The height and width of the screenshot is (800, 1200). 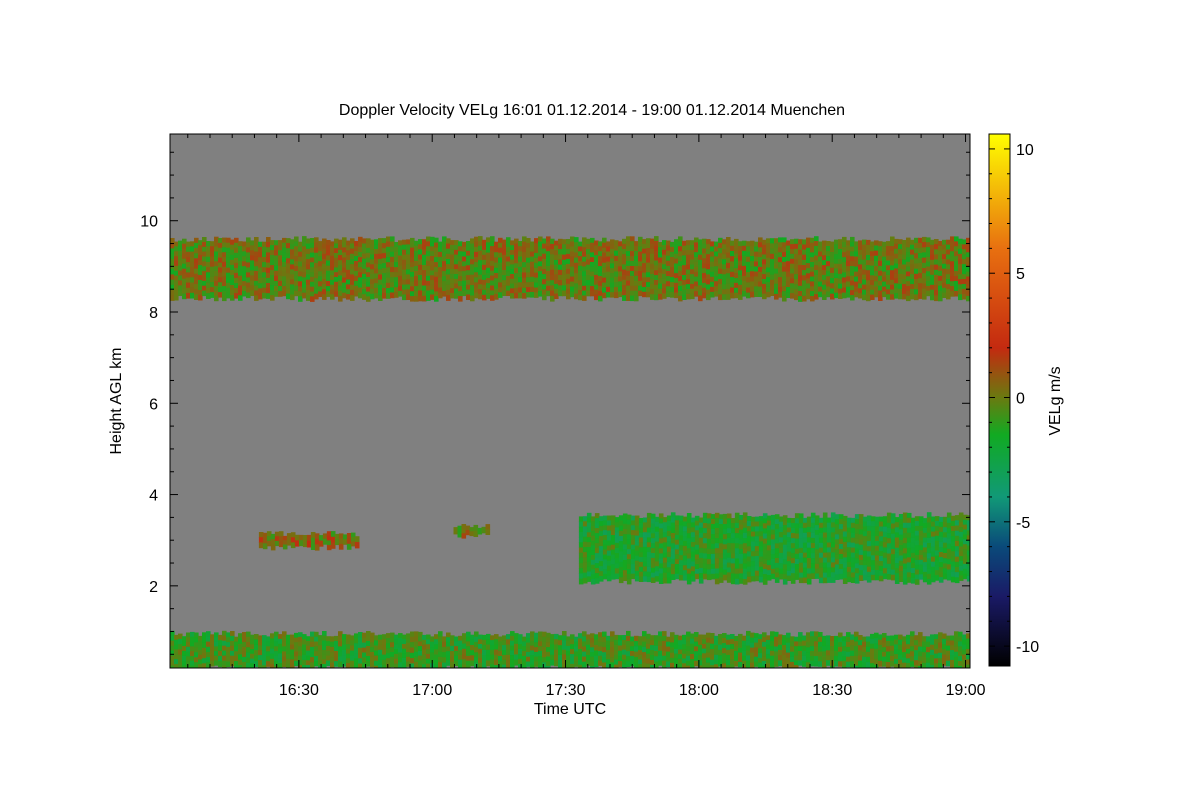 I want to click on y-tick-label: 8, so click(x=153, y=313).